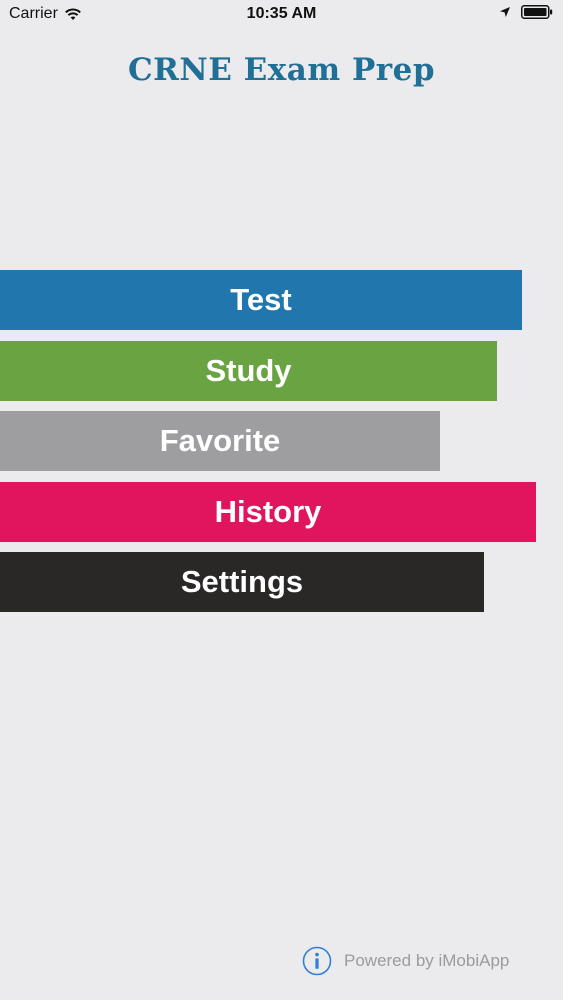  I want to click on status-time: 10:35 AM, so click(281, 13).